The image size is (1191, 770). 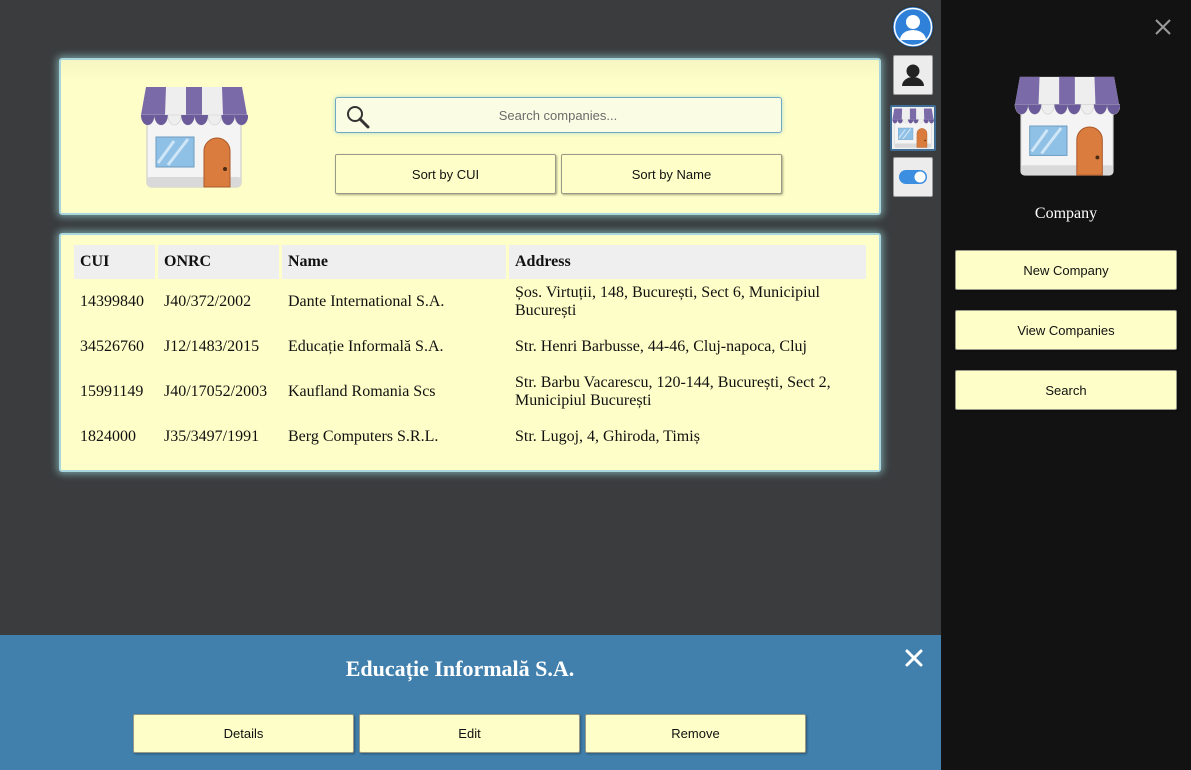 What do you see at coordinates (913, 27) in the screenshot?
I see `user-avatar-icon` at bounding box center [913, 27].